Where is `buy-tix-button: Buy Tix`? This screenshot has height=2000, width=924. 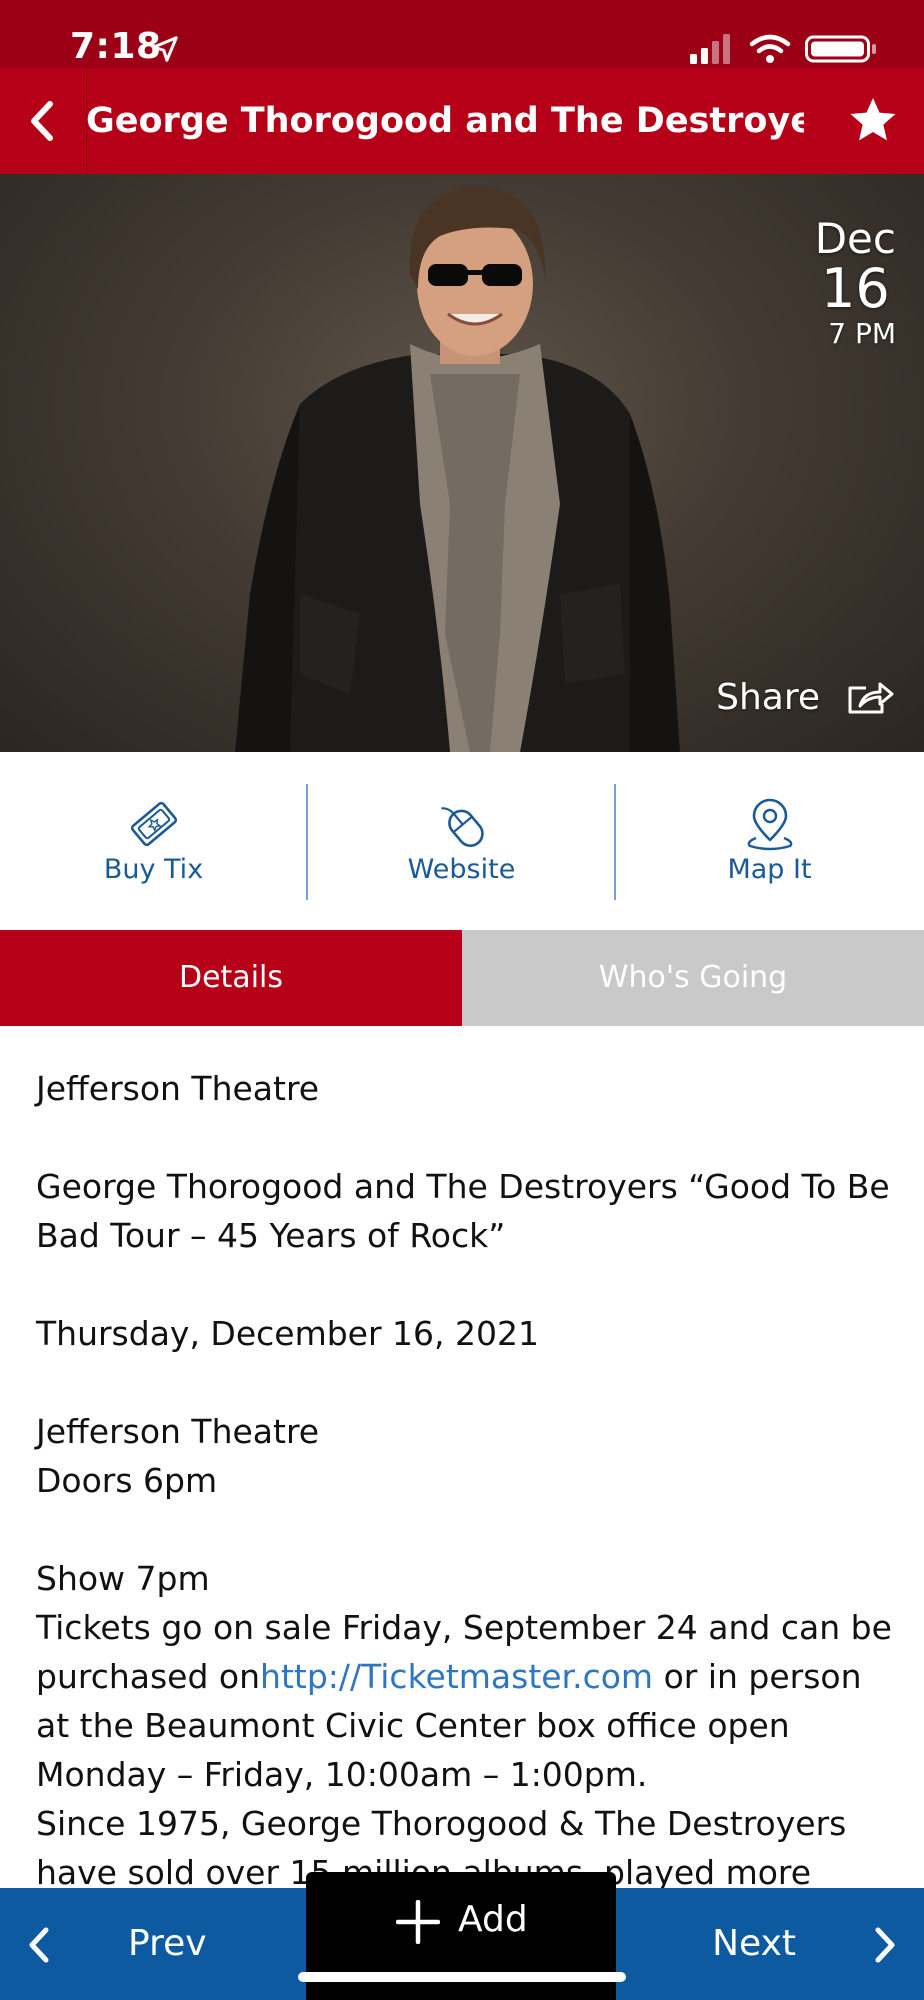 buy-tix-button: Buy Tix is located at coordinates (153, 841).